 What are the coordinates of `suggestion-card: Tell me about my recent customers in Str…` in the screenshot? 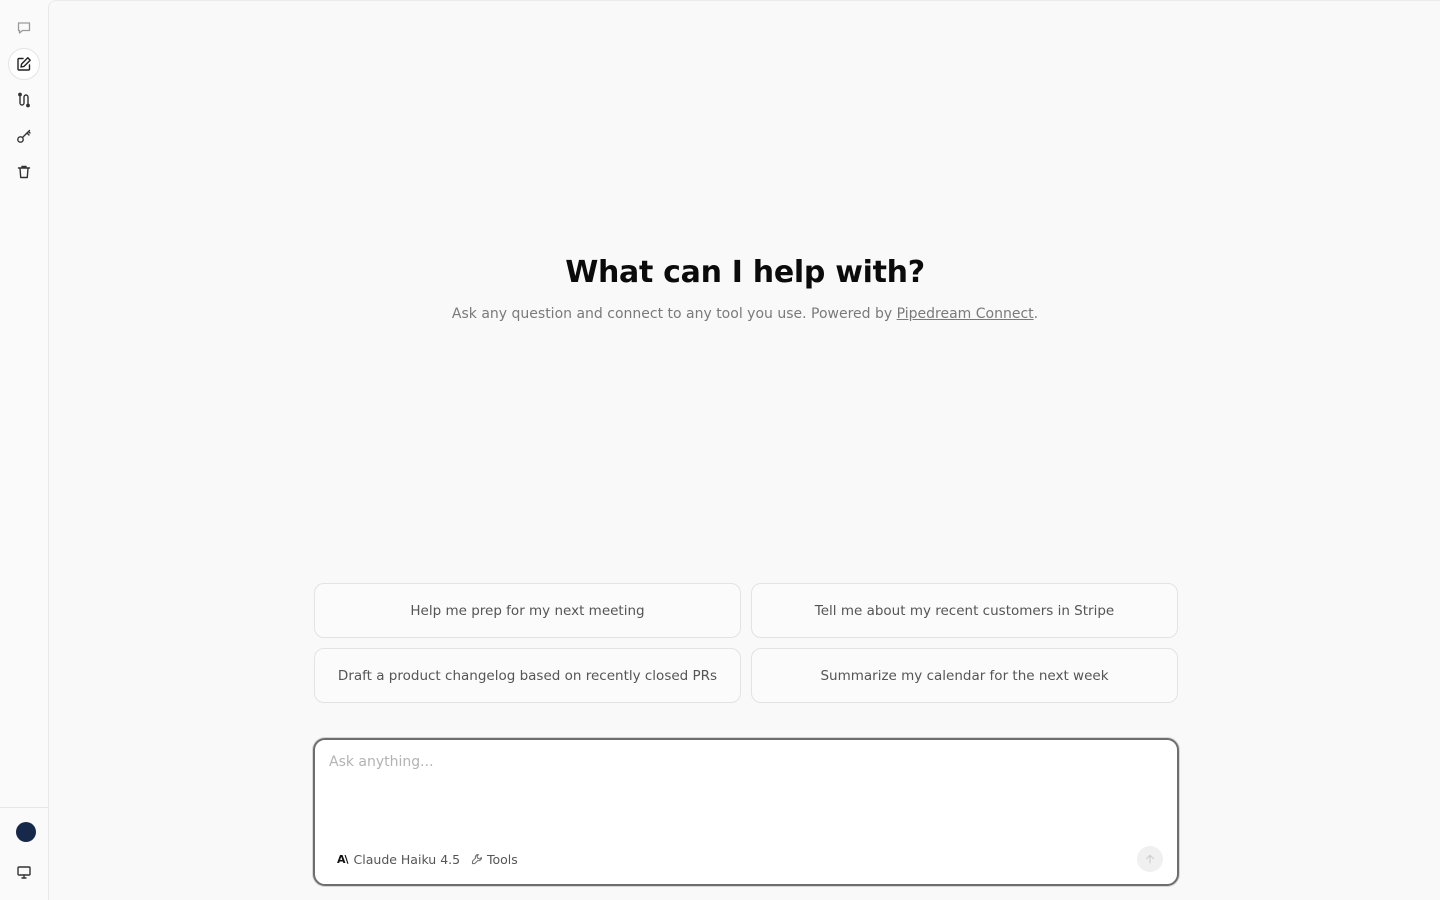 It's located at (964, 610).